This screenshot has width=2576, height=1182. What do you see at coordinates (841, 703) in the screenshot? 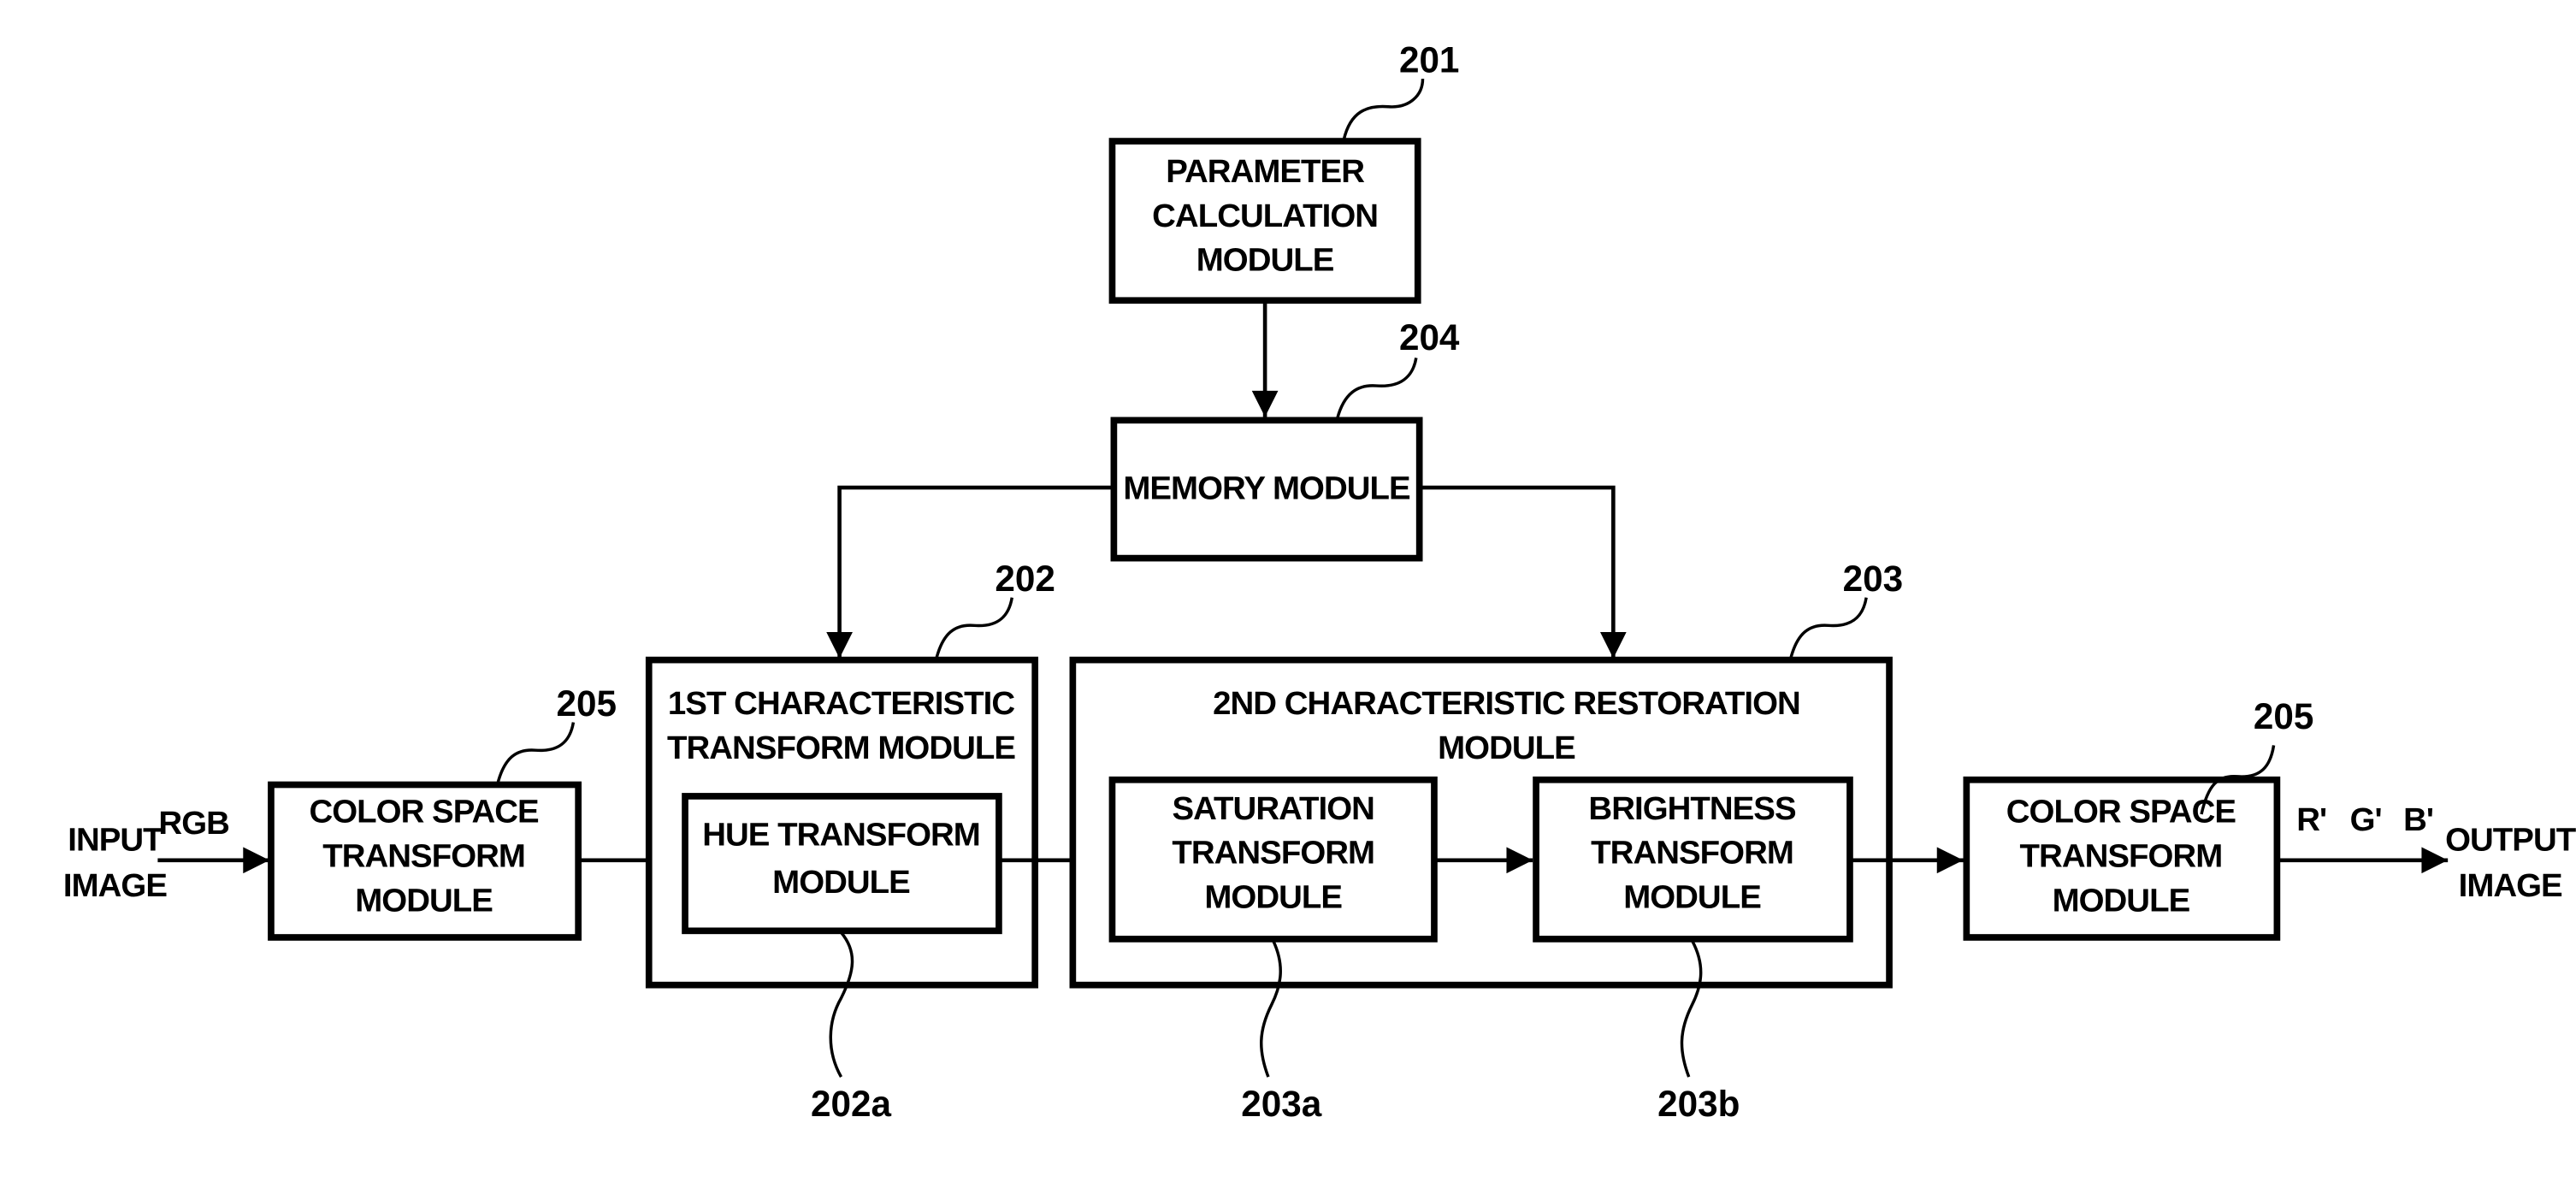
I see `first-line1: 1ST CHARACTERISTIC` at bounding box center [841, 703].